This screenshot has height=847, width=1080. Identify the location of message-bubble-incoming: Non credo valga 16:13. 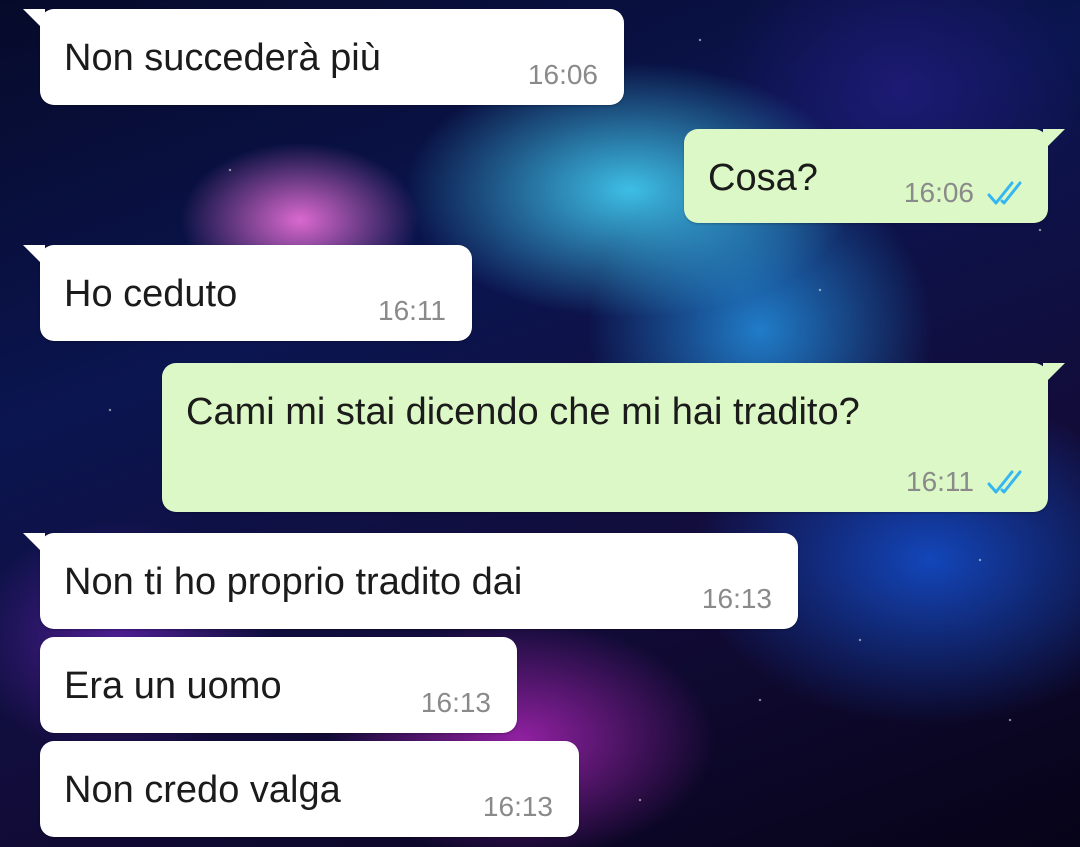
(309, 789).